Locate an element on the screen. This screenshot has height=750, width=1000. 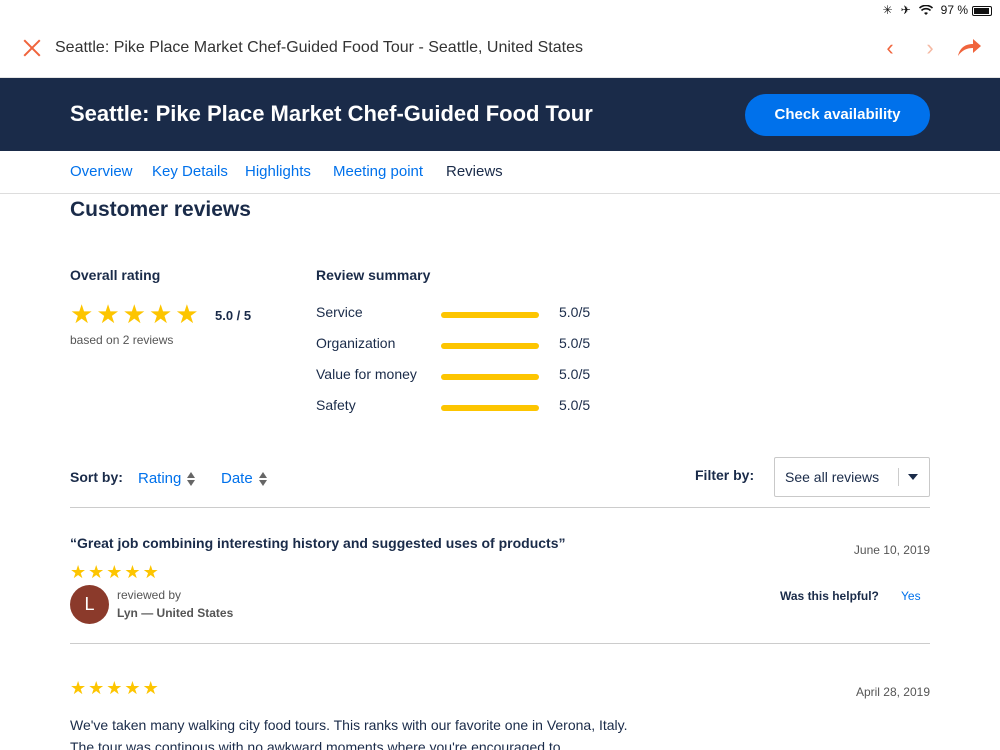
helpful-yes-link: Yes is located at coordinates (911, 596).